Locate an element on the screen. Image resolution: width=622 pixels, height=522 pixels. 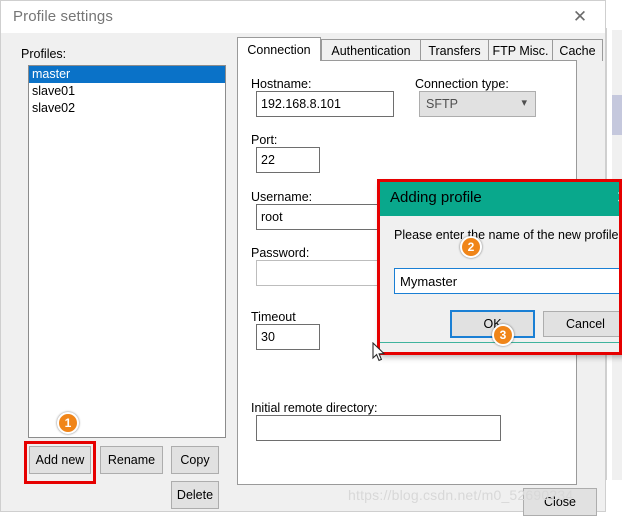
tab-ftp-misc: FTP Misc. is located at coordinates (520, 50).